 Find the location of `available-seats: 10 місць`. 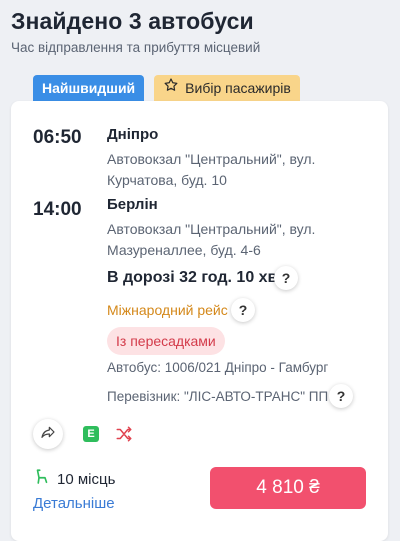

available-seats: 10 місць is located at coordinates (74, 479).